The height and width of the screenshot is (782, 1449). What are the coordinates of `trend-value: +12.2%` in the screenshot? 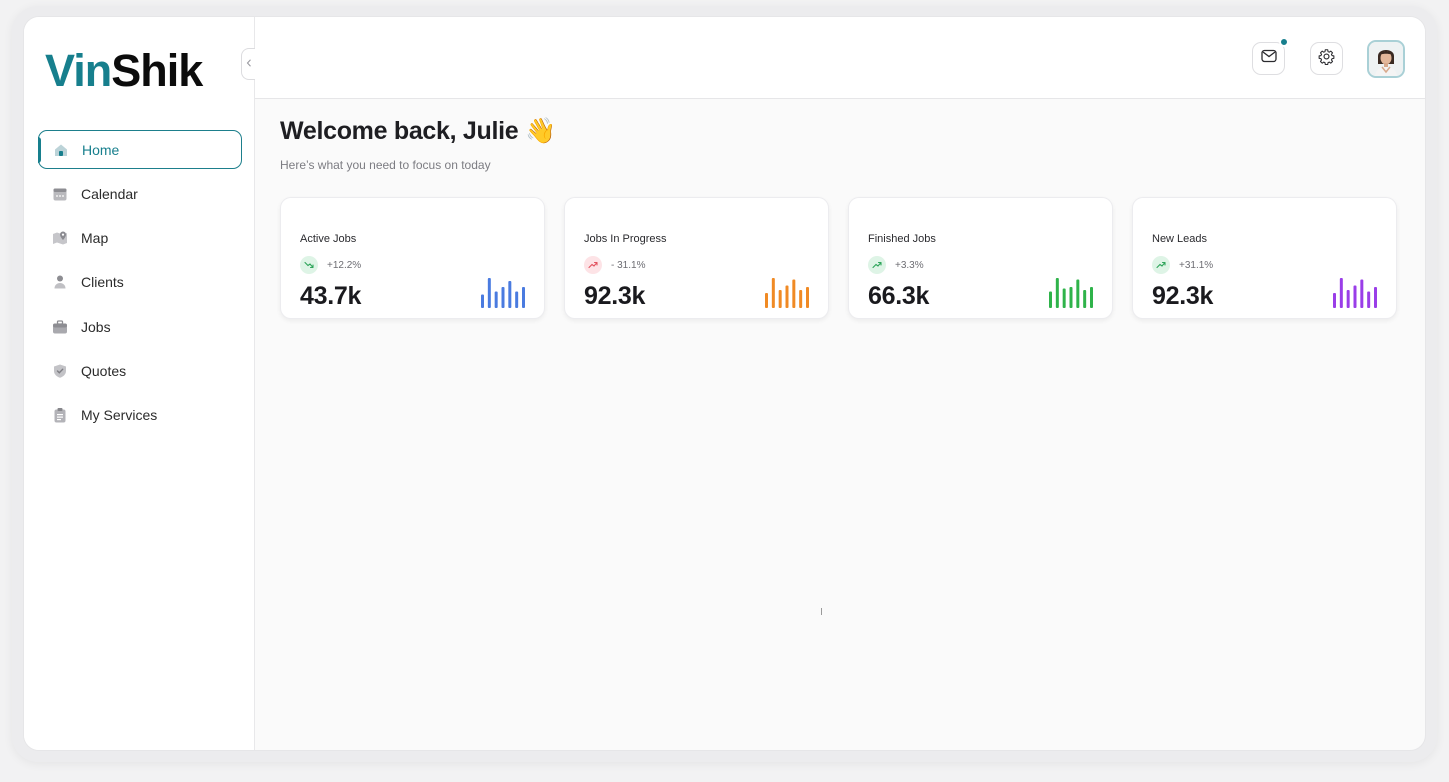 It's located at (344, 265).